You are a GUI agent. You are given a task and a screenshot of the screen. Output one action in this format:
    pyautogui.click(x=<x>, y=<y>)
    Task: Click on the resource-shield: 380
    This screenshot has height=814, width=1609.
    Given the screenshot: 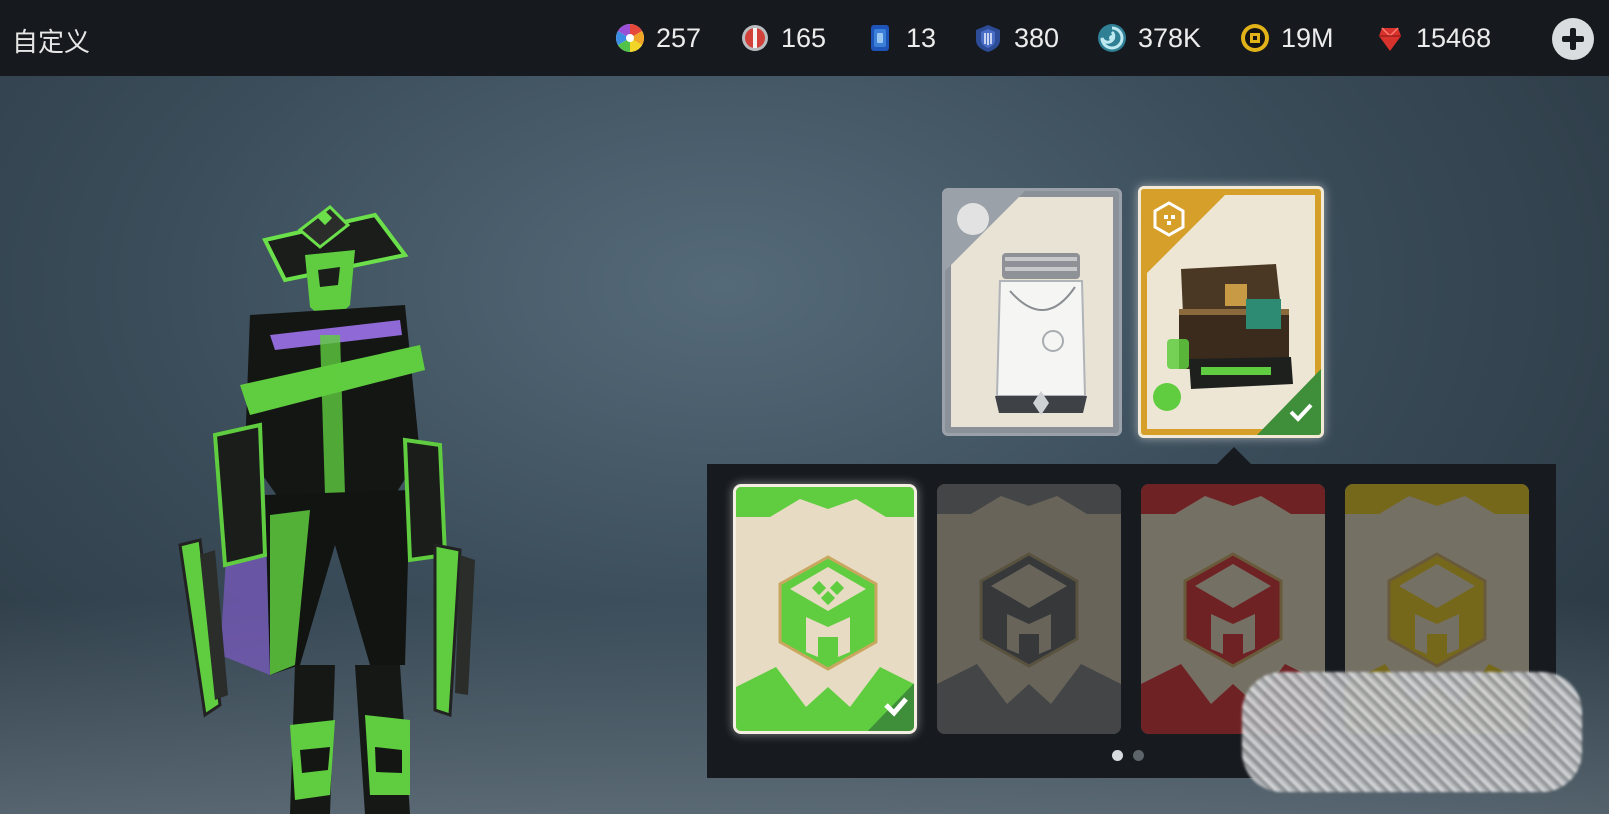 What is the action you would take?
    pyautogui.click(x=1015, y=38)
    